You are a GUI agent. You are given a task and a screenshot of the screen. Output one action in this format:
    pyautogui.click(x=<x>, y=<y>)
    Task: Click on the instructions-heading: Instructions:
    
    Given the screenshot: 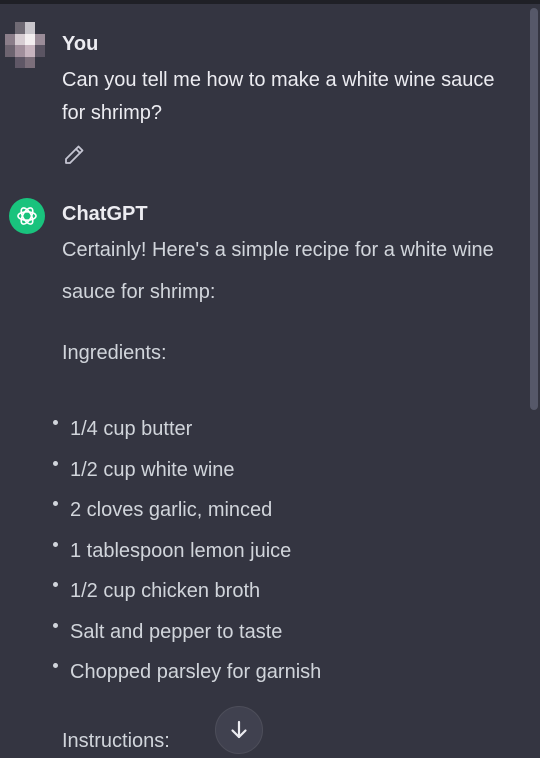 What is the action you would take?
    pyautogui.click(x=116, y=741)
    